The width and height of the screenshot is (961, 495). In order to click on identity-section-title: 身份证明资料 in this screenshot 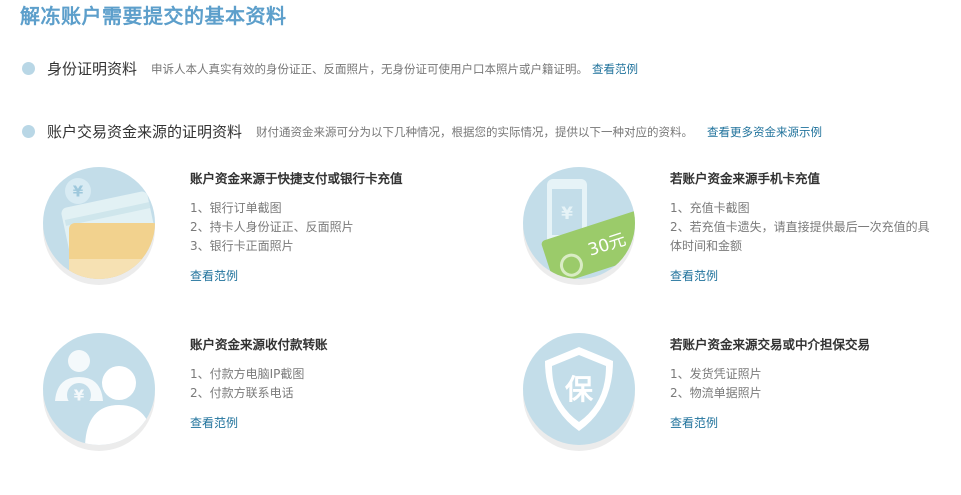, I will do `click(92, 69)`.